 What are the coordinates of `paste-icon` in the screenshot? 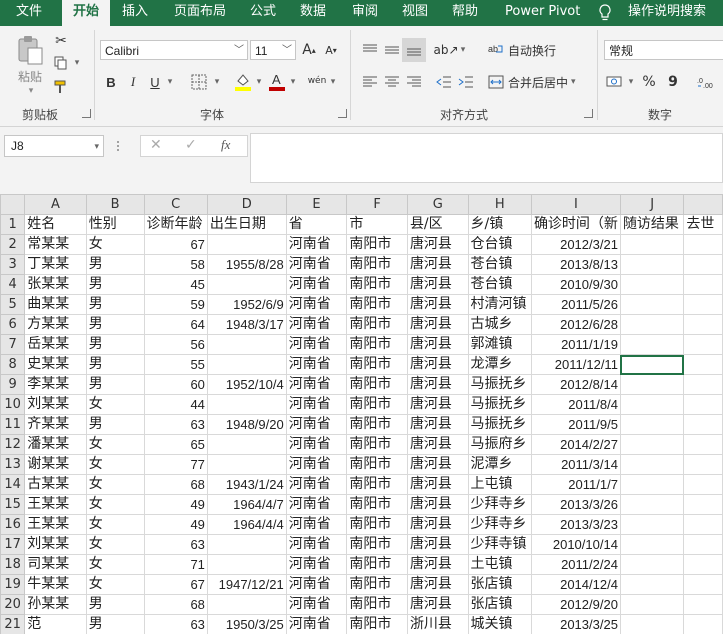 It's located at (30, 50).